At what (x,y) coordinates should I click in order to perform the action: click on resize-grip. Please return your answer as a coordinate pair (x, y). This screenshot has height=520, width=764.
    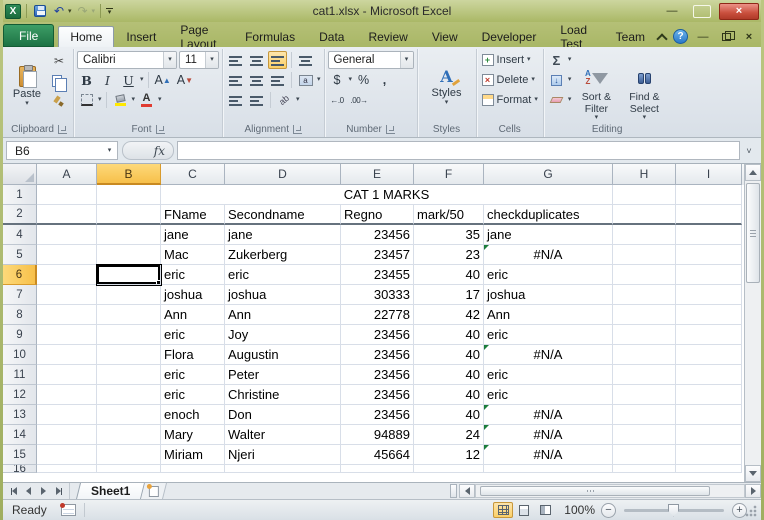
    Looking at the image, I should click on (751, 511).